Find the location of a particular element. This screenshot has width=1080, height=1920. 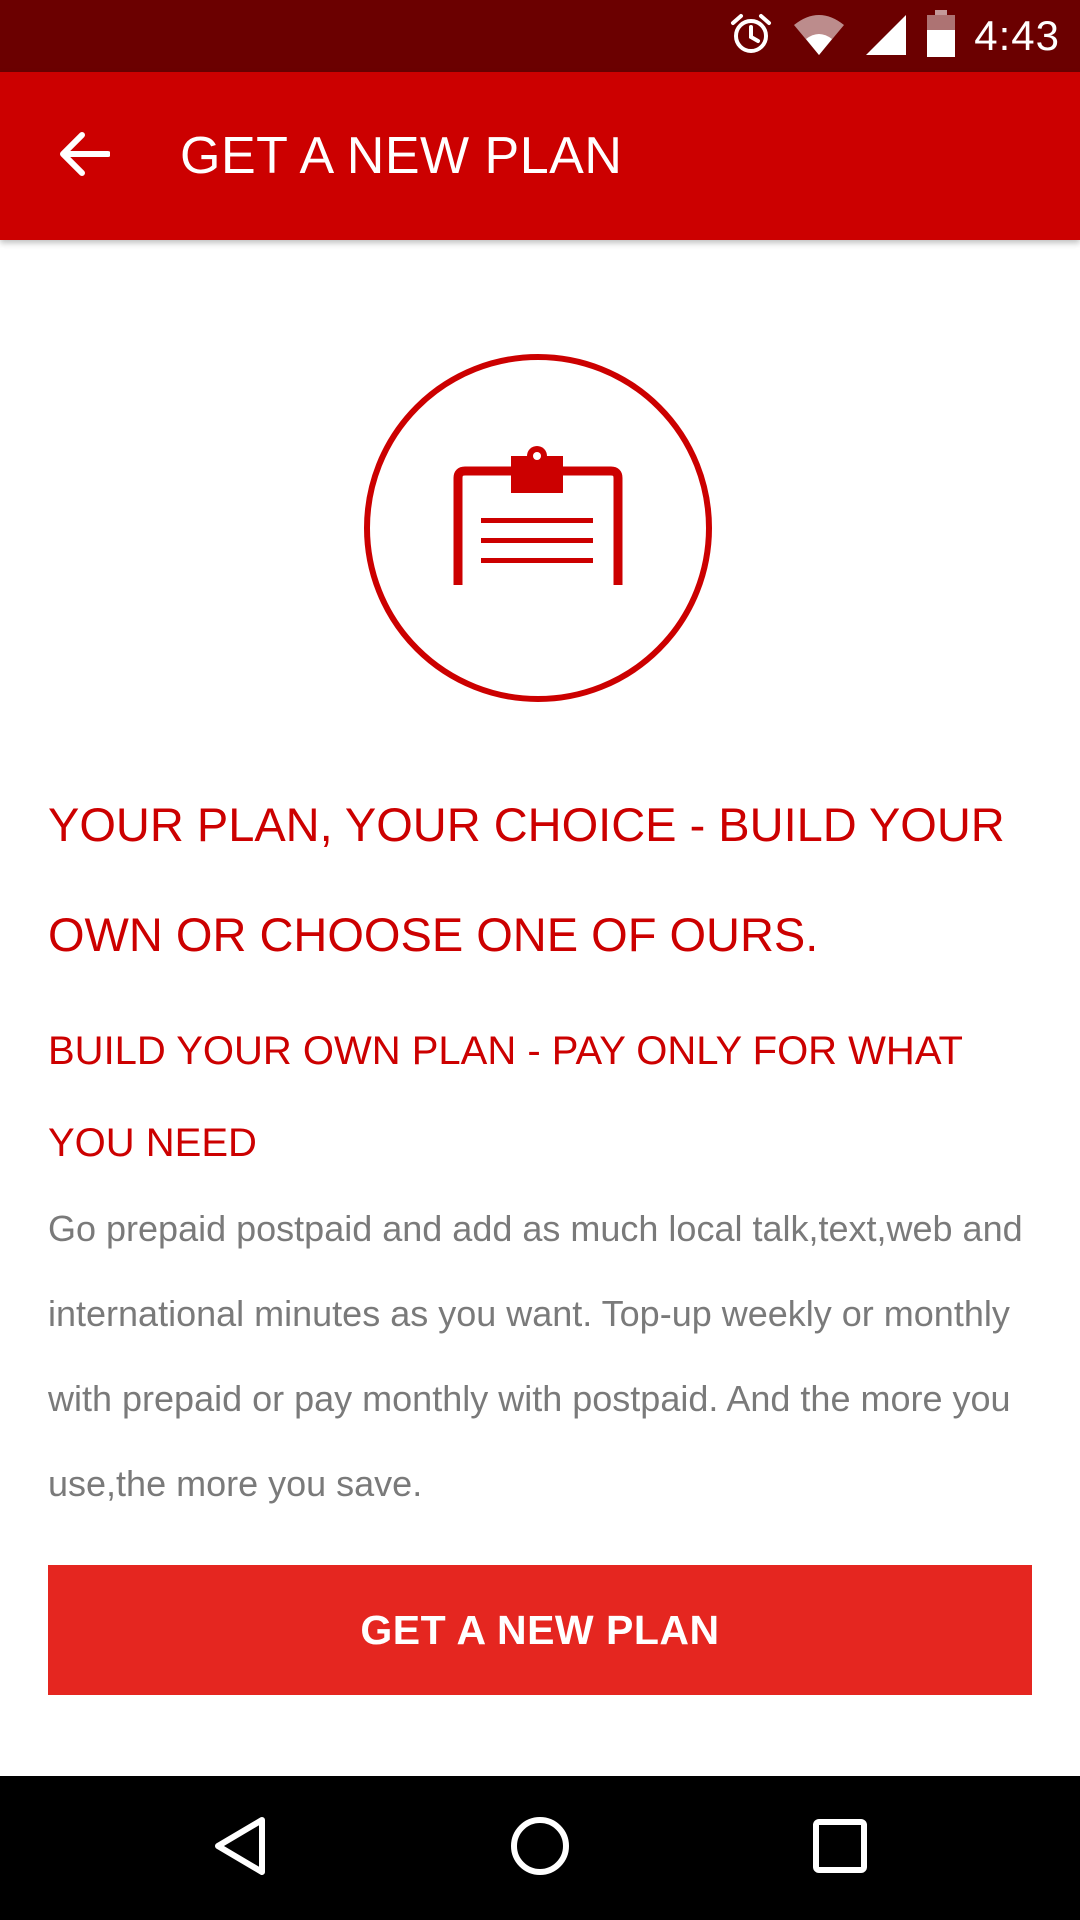

nav-home-icon is located at coordinates (540, 1848).